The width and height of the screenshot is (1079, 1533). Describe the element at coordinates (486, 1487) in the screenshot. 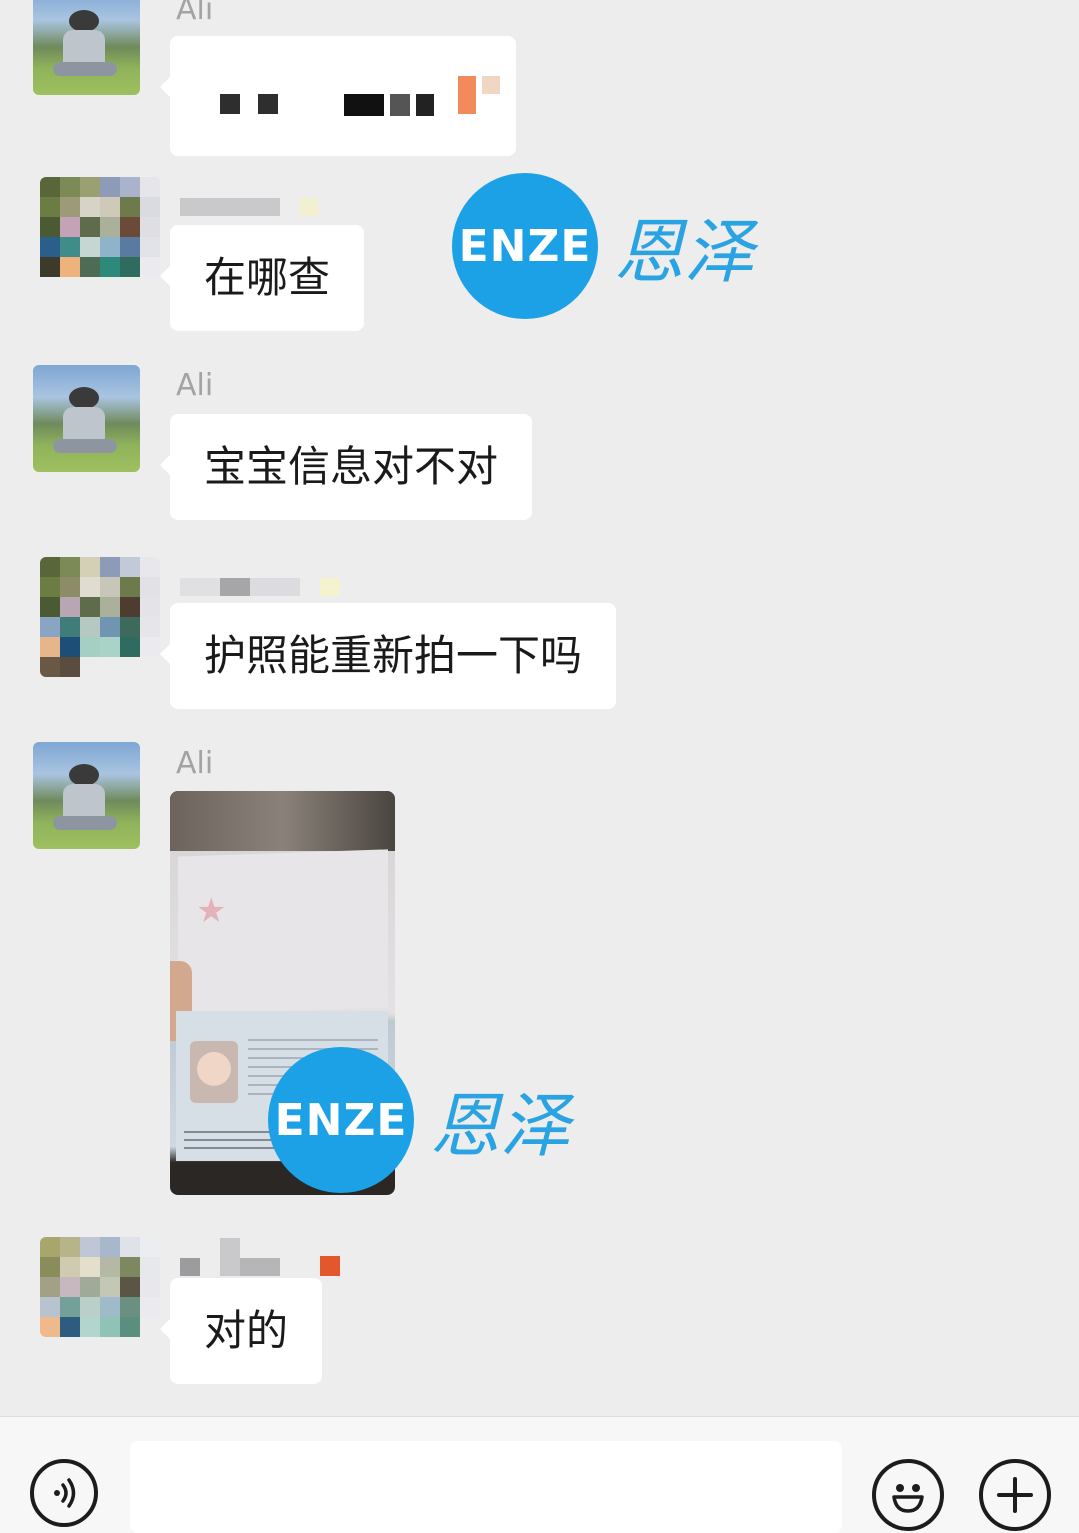

I see `message-input` at that location.